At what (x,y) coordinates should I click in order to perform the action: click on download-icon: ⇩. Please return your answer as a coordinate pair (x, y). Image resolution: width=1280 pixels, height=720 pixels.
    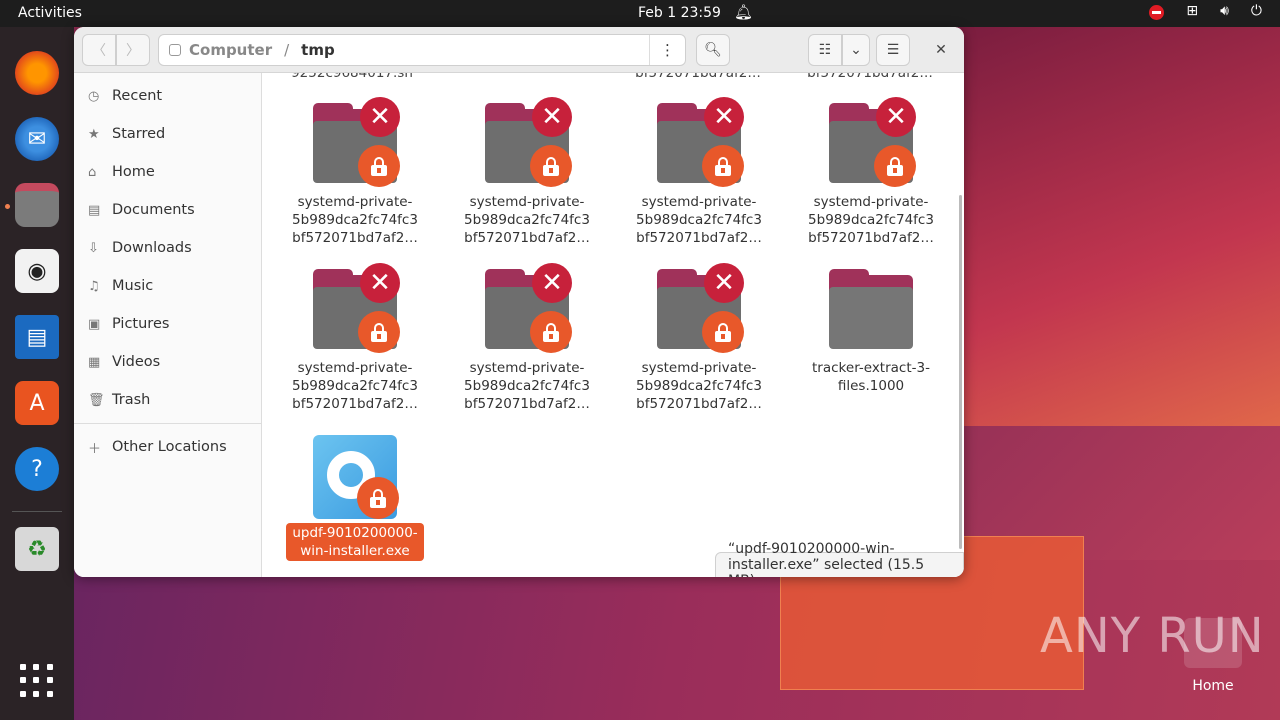
    Looking at the image, I should click on (93, 248).